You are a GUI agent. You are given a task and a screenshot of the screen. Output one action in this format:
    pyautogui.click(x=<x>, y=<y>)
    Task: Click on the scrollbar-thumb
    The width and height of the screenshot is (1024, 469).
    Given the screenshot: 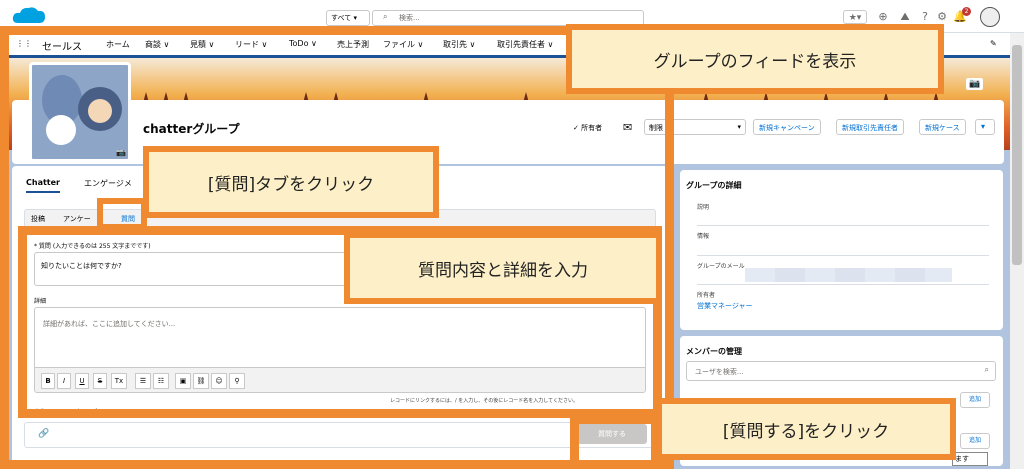 What is the action you would take?
    pyautogui.click(x=1017, y=155)
    